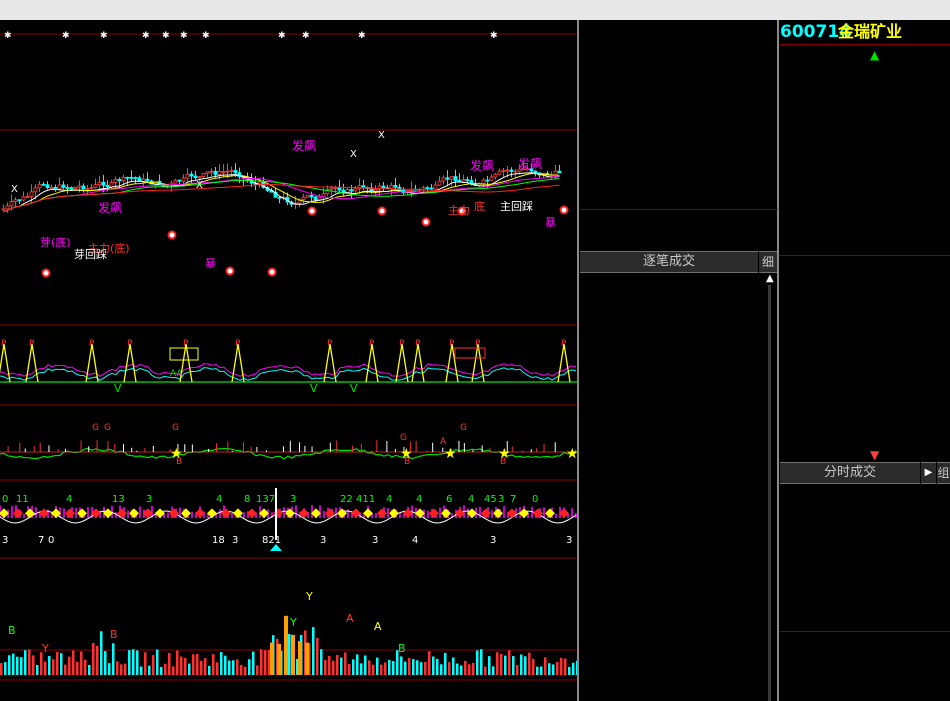 The height and width of the screenshot is (701, 950). Describe the element at coordinates (403, 438) in the screenshot. I see `osc-marker: G` at that location.